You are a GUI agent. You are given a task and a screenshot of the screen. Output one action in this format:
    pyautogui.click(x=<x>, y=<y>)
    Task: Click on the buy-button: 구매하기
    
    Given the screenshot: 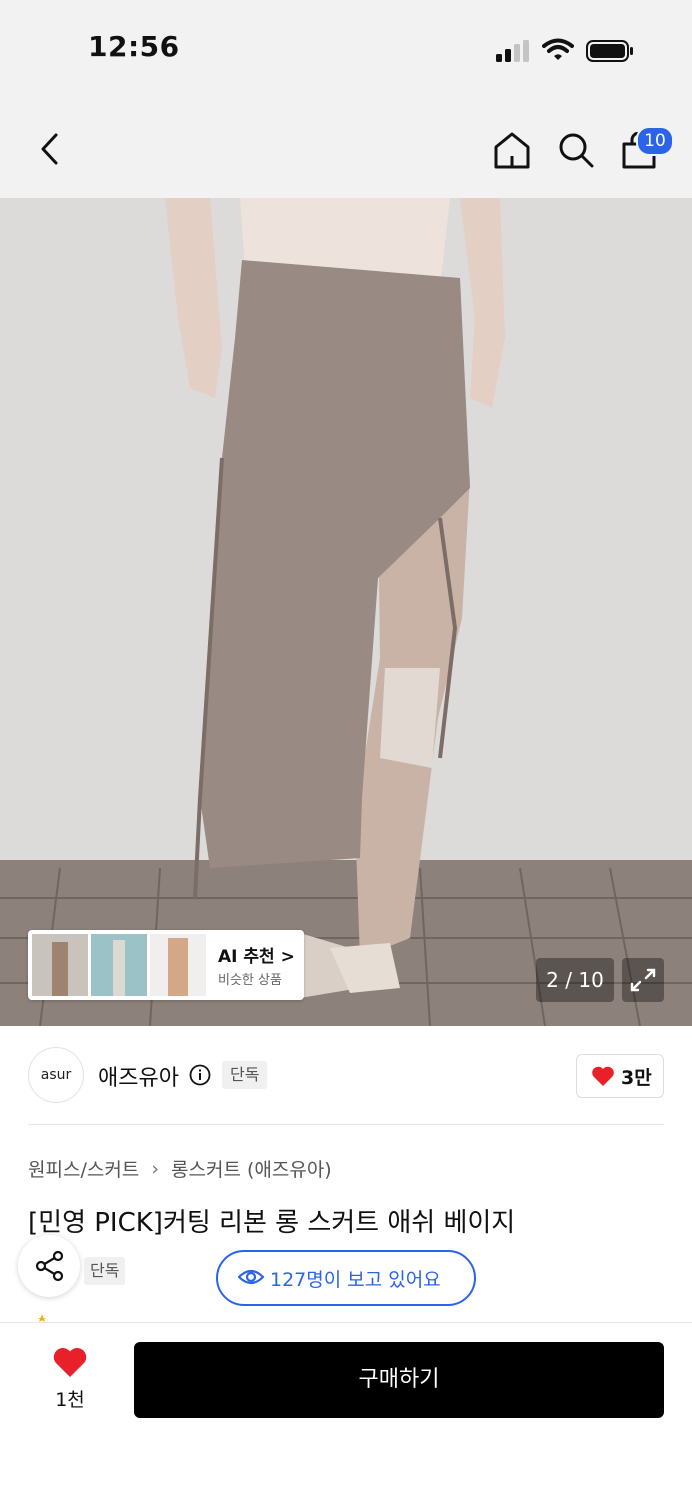 What is the action you would take?
    pyautogui.click(x=399, y=1380)
    